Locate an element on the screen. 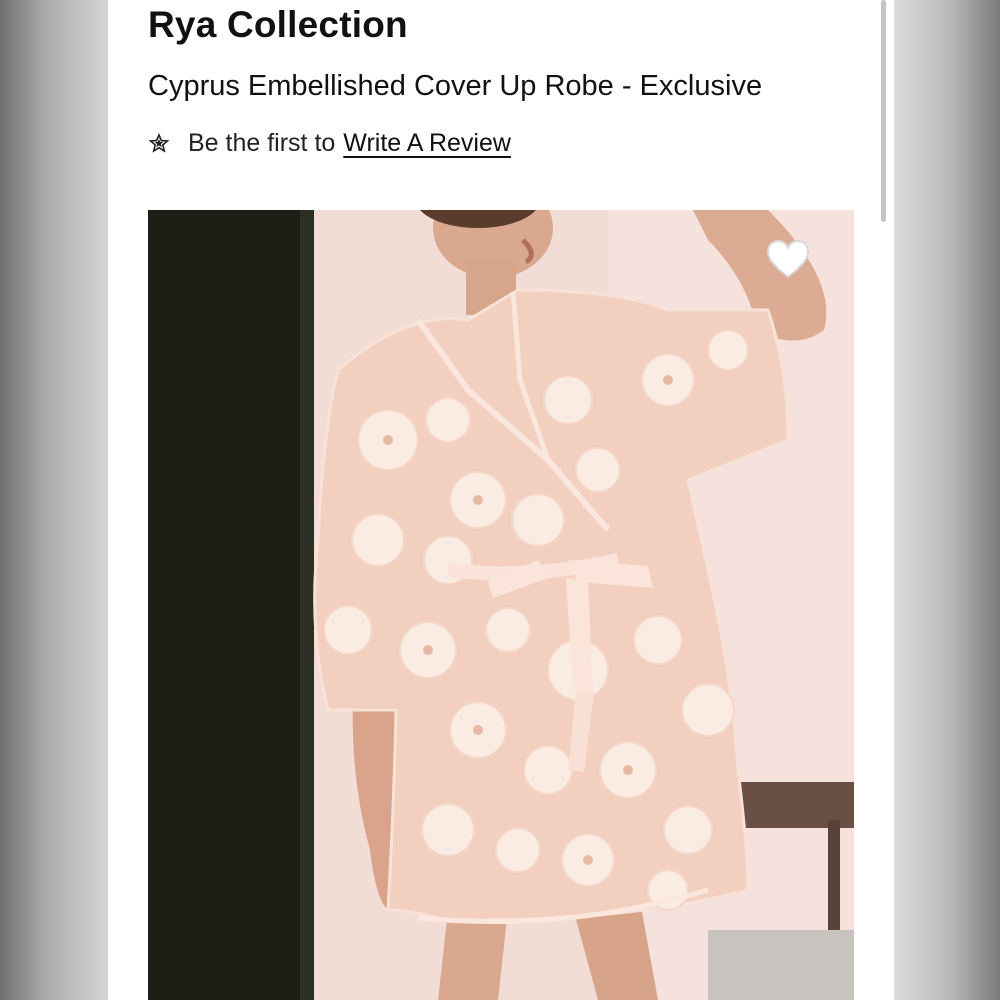 The height and width of the screenshot is (1000, 1000). review-row: Be the first to Write A Review is located at coordinates (329, 143).